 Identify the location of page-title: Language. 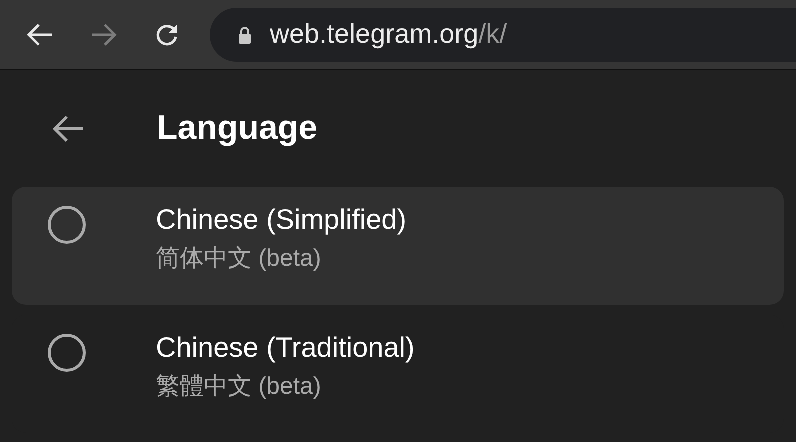
(237, 128).